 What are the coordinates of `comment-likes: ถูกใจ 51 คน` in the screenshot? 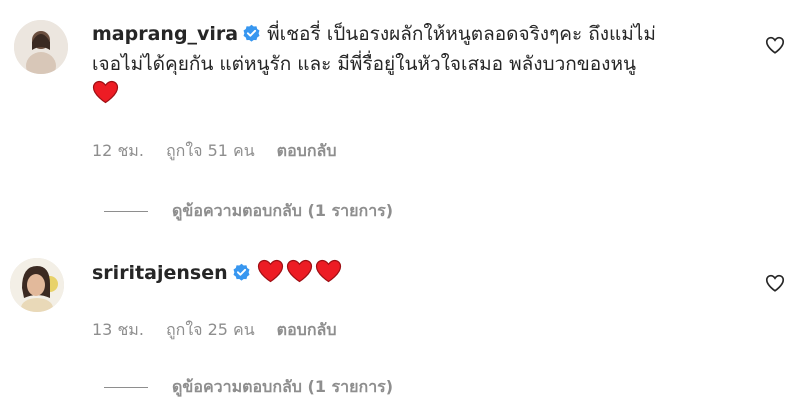 It's located at (210, 151).